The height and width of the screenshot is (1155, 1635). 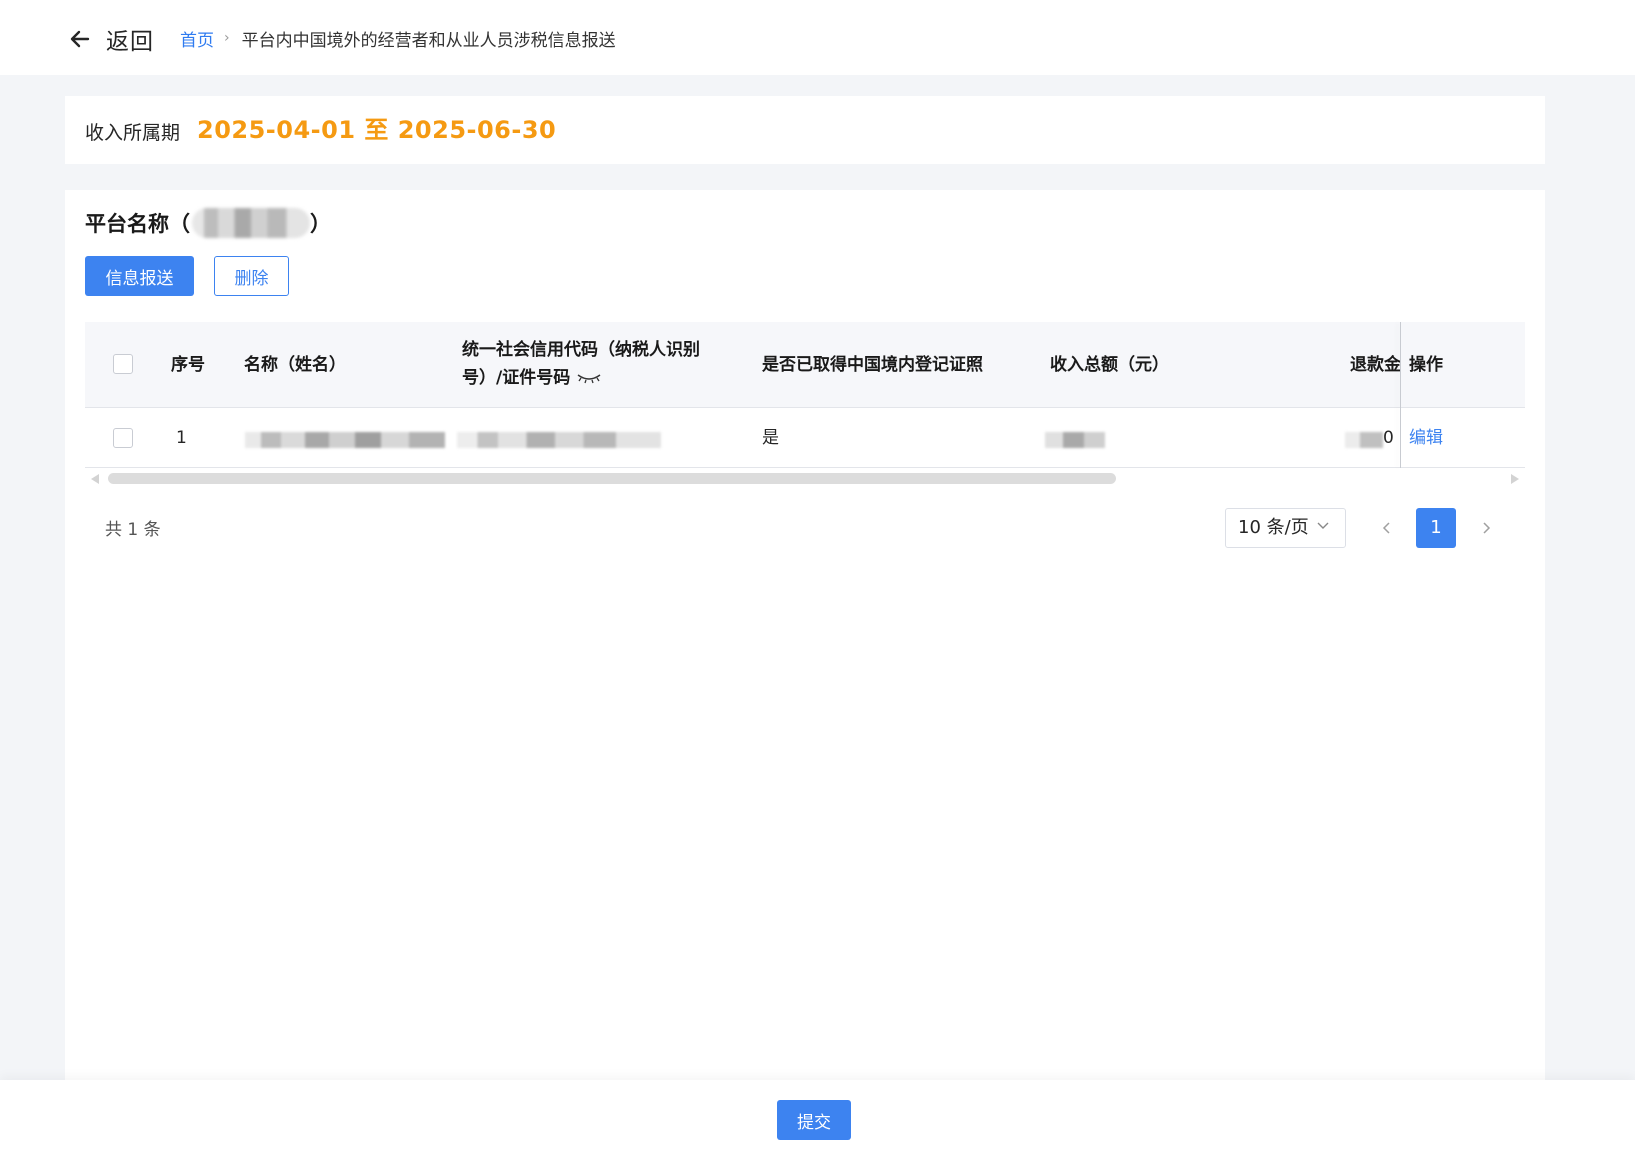 What do you see at coordinates (612, 478) in the screenshot?
I see `scrollbar-thumb` at bounding box center [612, 478].